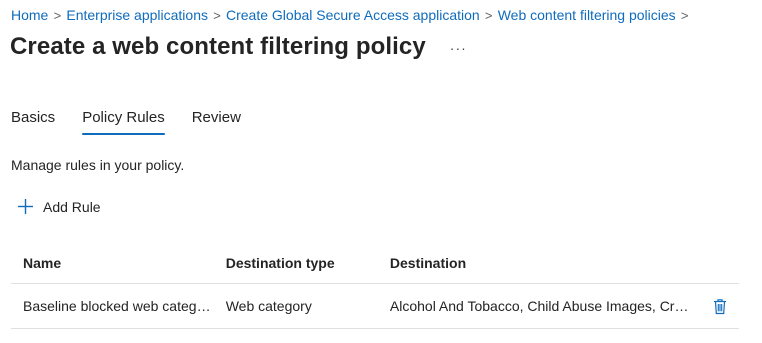 Image resolution: width=762 pixels, height=343 pixels. What do you see at coordinates (72, 206) in the screenshot?
I see `add-rule-label: Add Rule` at bounding box center [72, 206].